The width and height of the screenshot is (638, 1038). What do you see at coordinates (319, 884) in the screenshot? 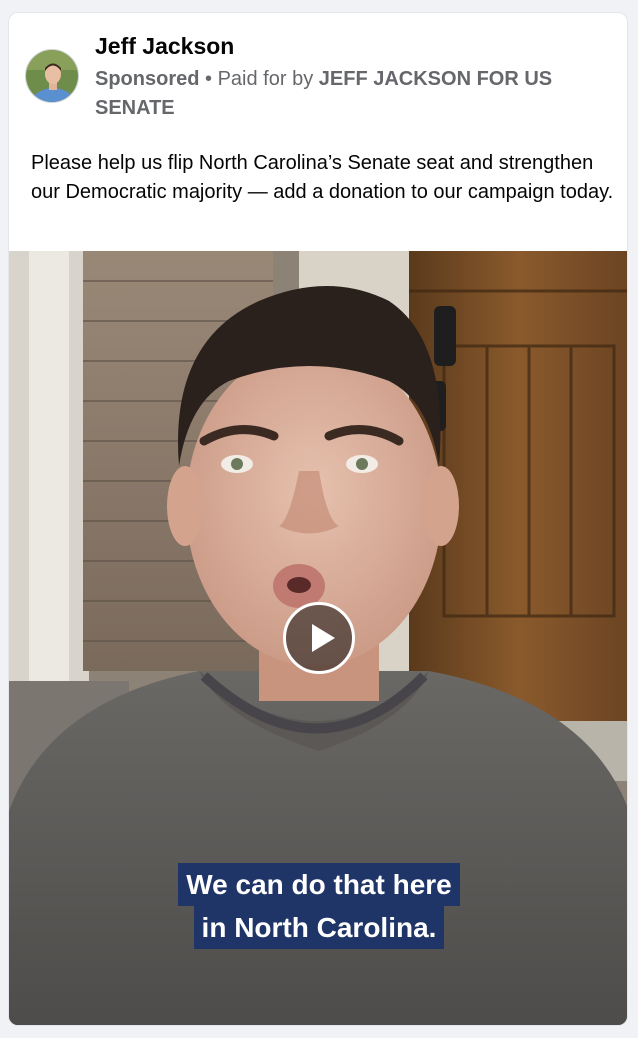
I see `caption-line-1: We can do that here` at bounding box center [319, 884].